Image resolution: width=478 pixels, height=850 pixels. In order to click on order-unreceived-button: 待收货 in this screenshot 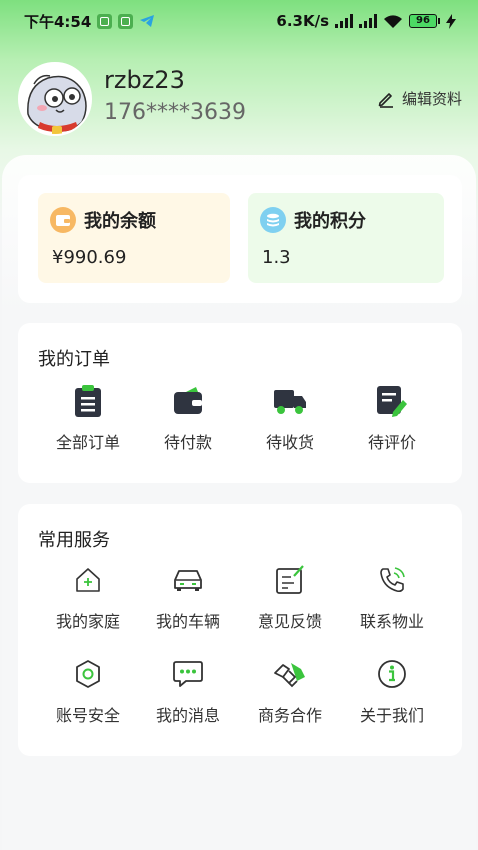, I will do `click(290, 417)`.